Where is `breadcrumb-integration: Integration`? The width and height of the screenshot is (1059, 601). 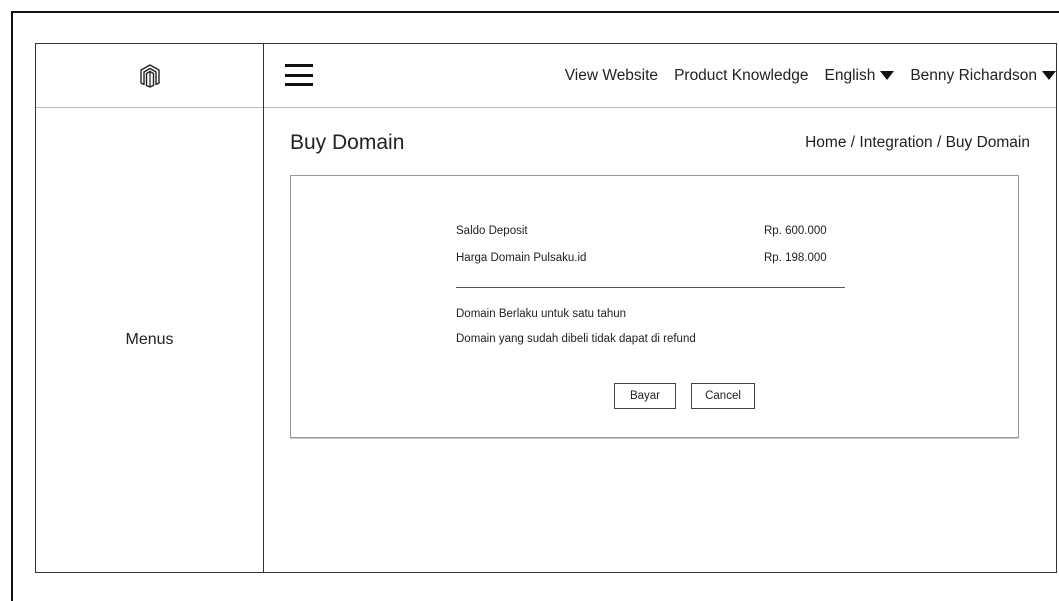
breadcrumb-integration: Integration is located at coordinates (895, 142).